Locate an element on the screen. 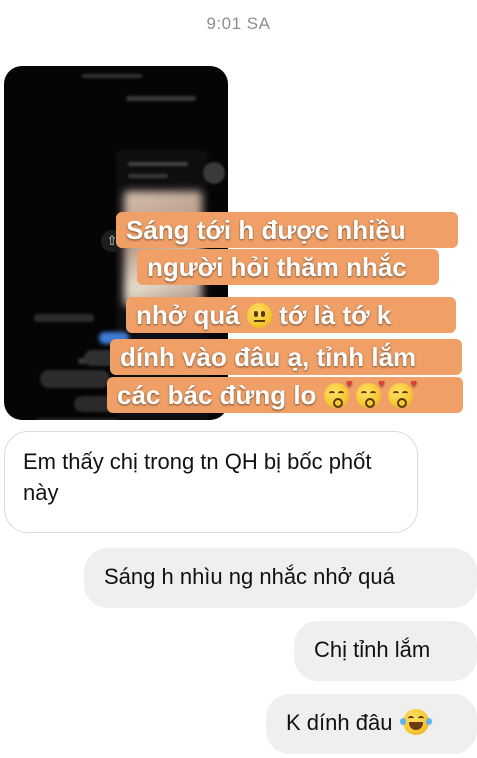  caption-line-4: dính vào đâu ạ, tỉnh lắm is located at coordinates (286, 357).